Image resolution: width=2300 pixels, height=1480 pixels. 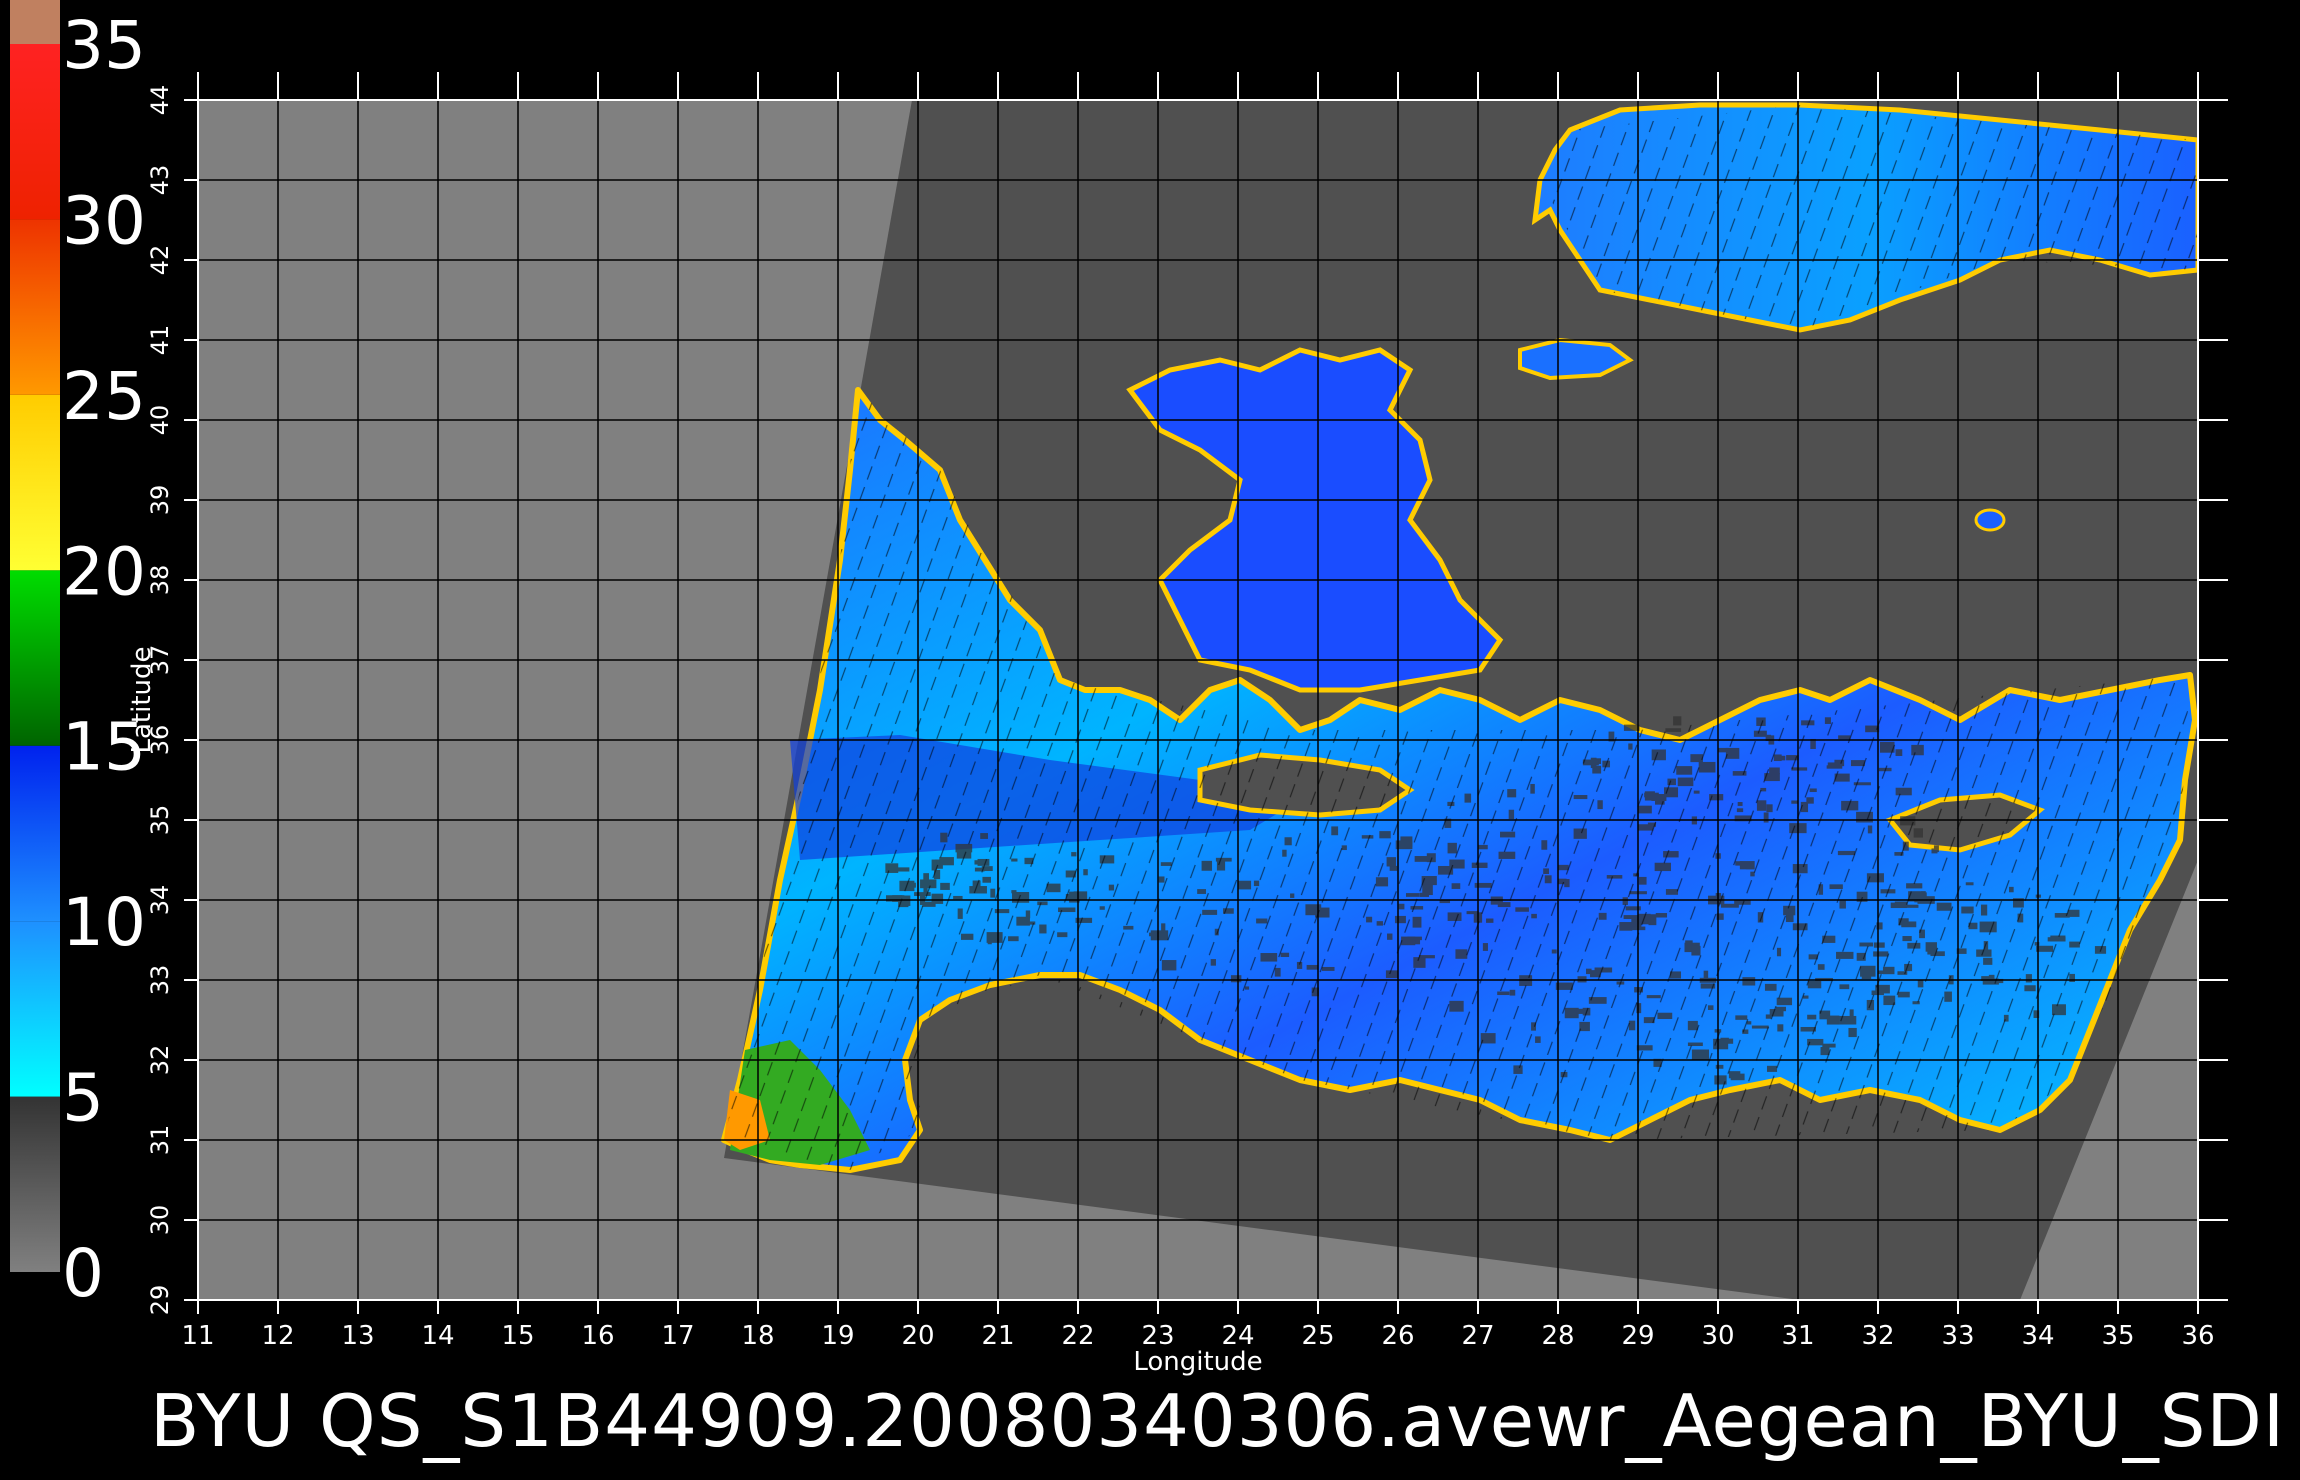 I want to click on y-axis-label: Latitude, so click(x=142, y=699).